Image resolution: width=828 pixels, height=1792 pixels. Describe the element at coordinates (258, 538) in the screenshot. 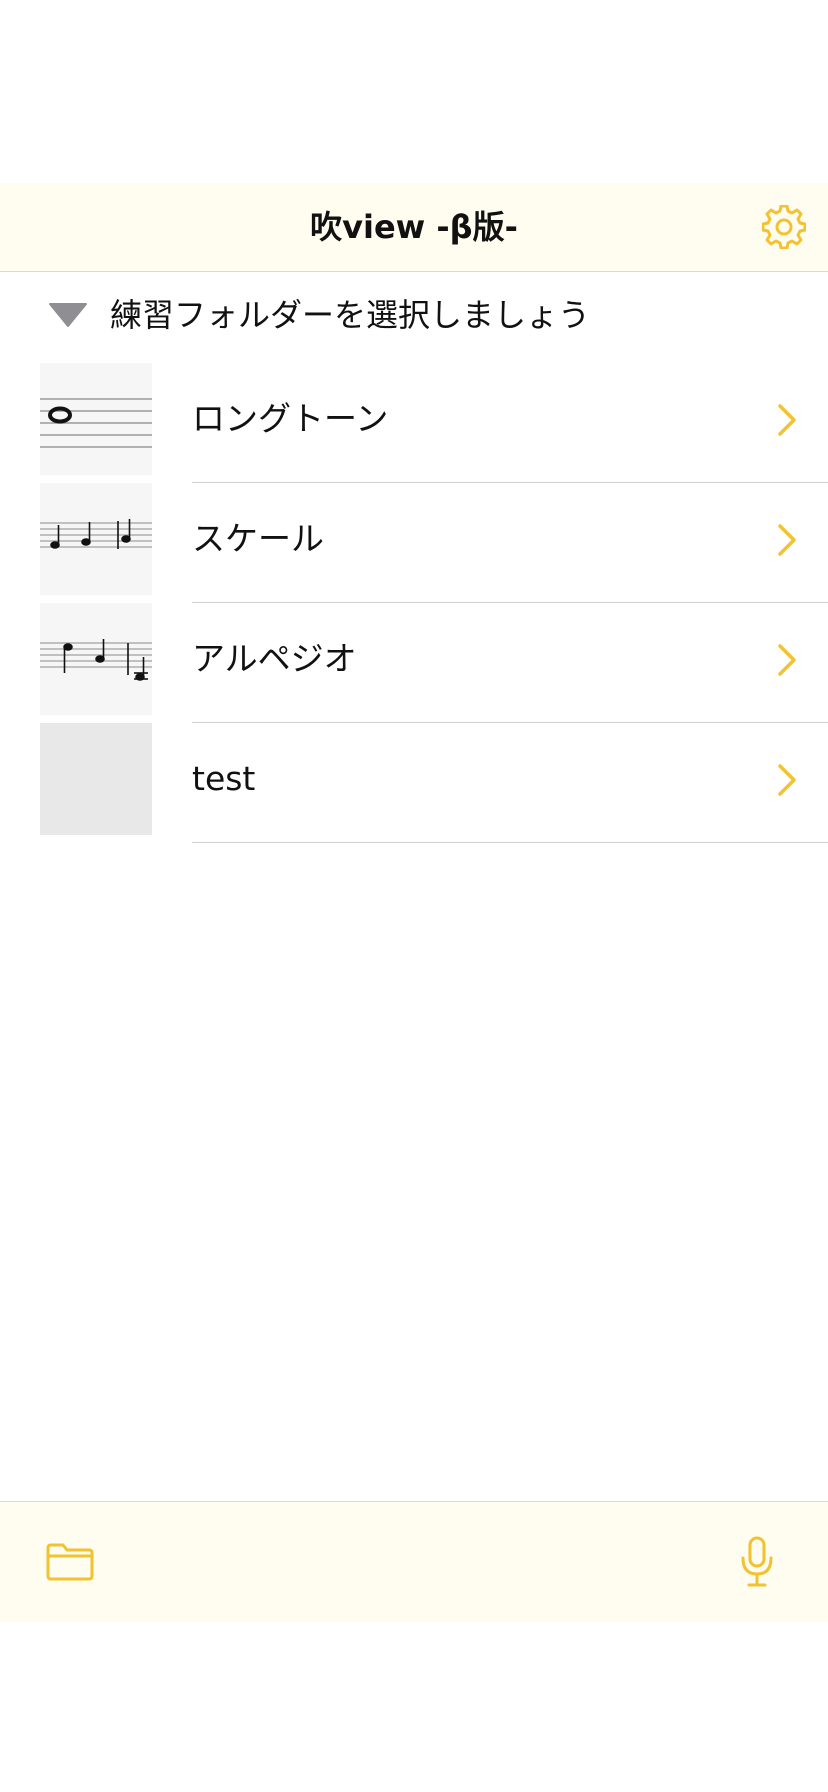

I see `list-item-label: スケール` at that location.